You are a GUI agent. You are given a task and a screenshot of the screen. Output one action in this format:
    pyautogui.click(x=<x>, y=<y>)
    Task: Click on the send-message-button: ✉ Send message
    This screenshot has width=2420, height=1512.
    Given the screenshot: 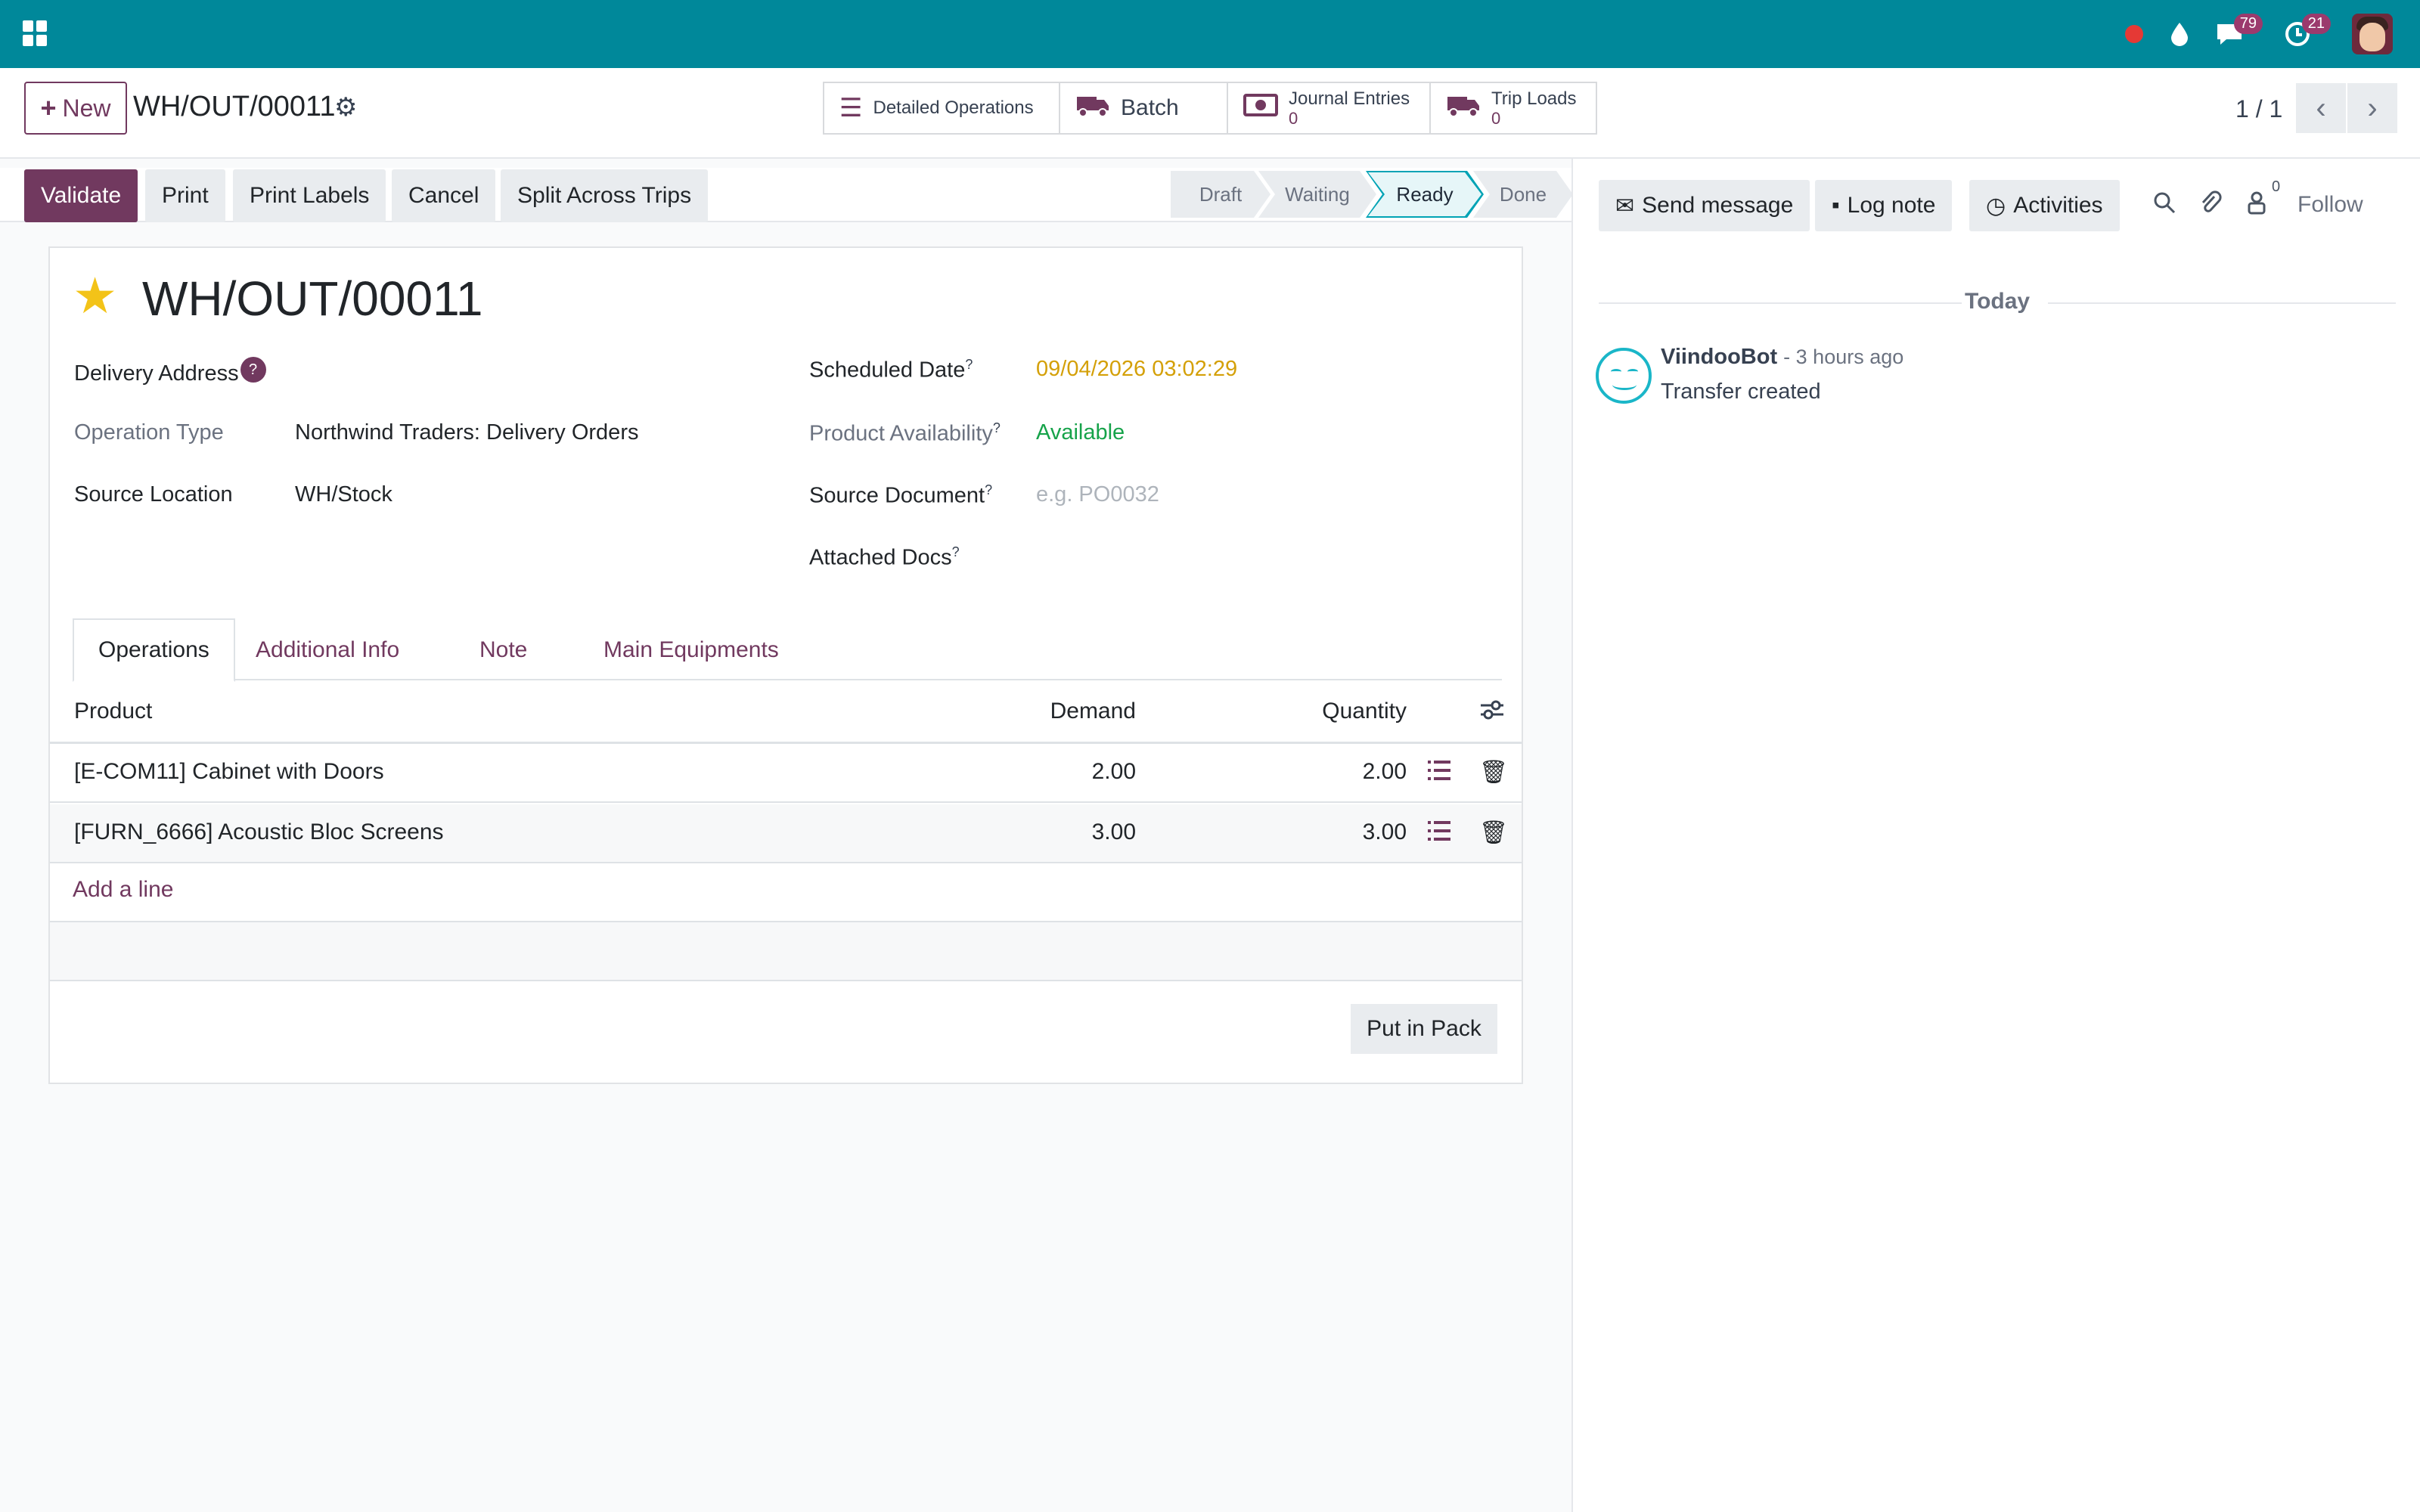 What is the action you would take?
    pyautogui.click(x=1704, y=205)
    